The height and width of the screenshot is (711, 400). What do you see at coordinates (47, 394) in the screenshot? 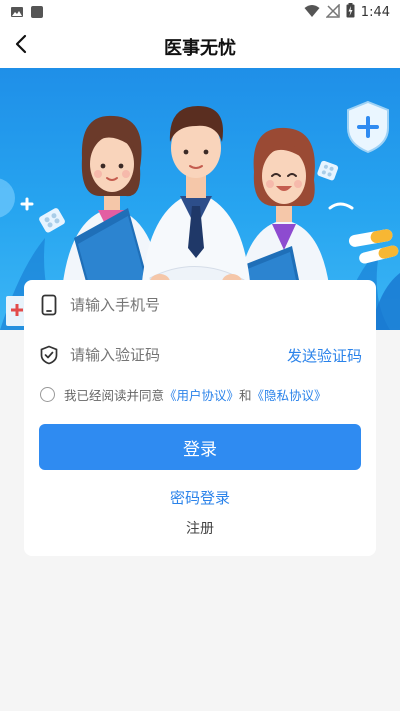
I see `agreement-radio` at bounding box center [47, 394].